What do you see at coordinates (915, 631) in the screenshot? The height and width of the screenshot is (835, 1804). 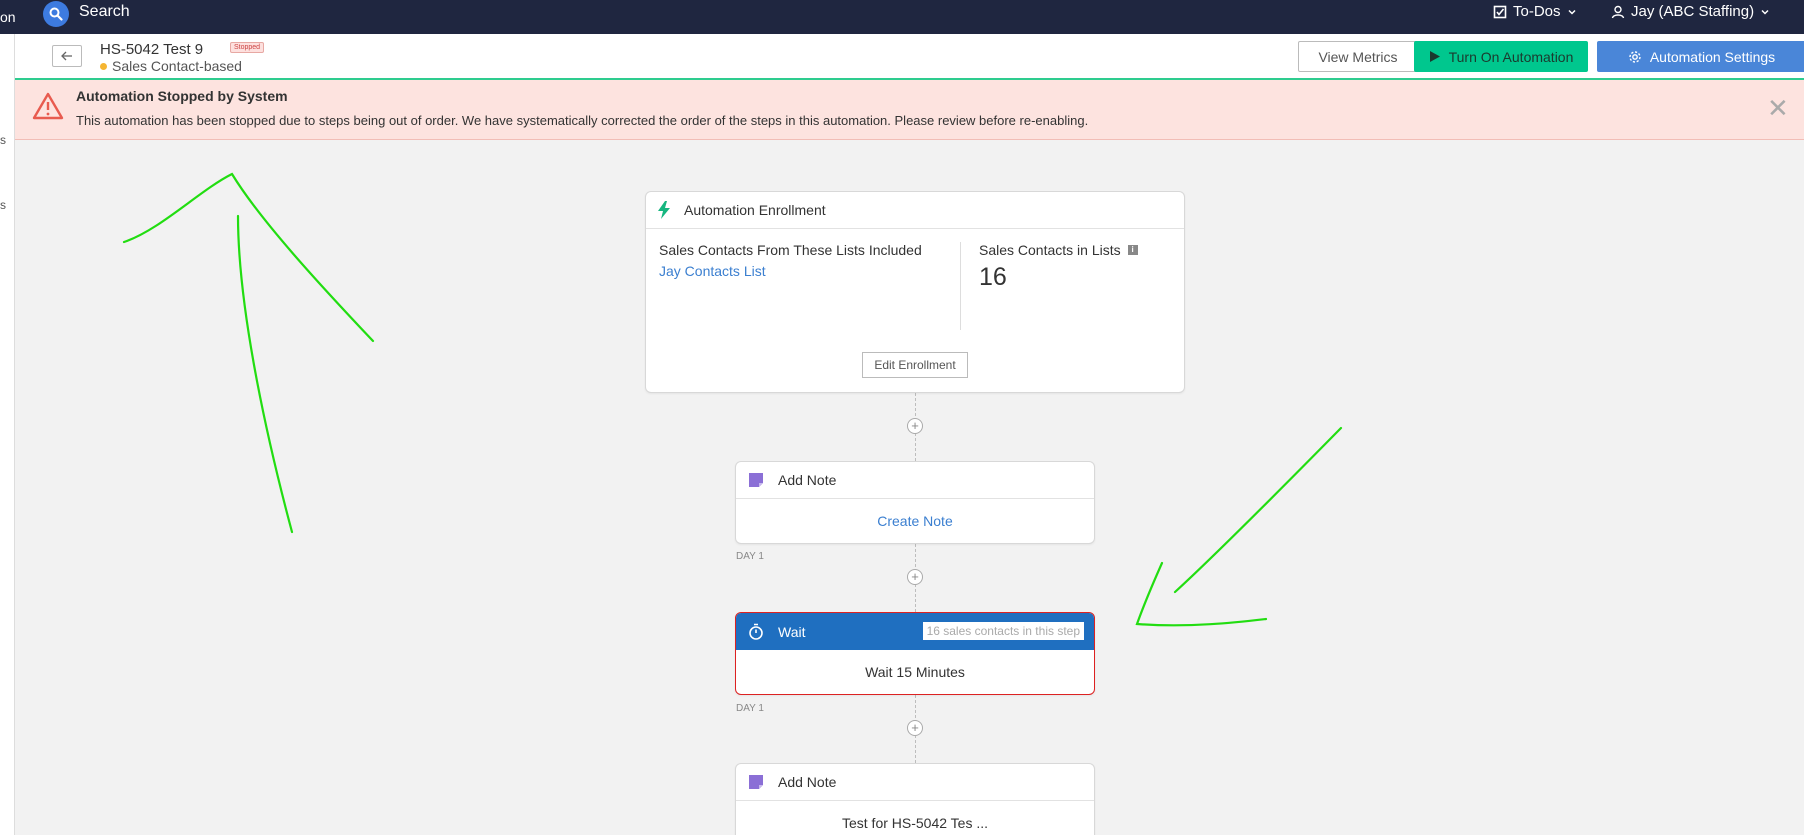 I see `step-header: Wait 16 sales contacts in this step` at bounding box center [915, 631].